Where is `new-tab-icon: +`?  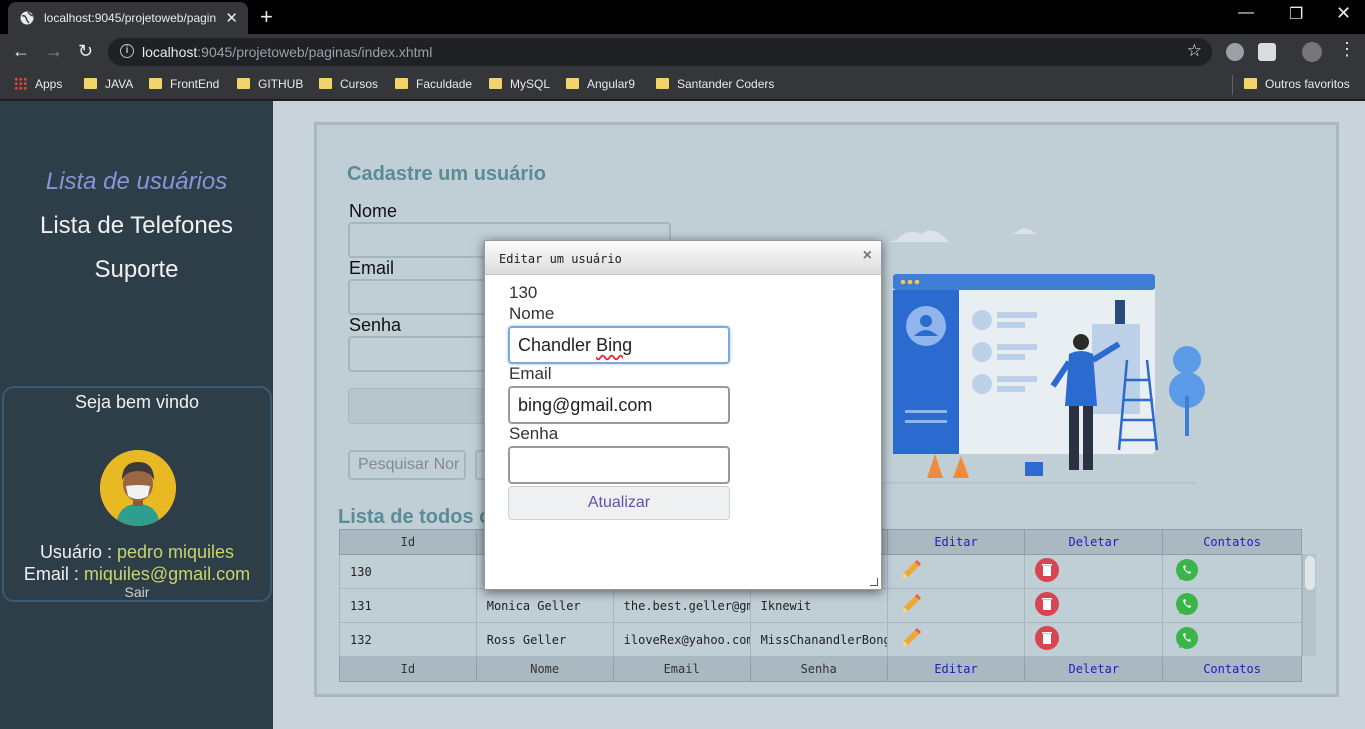 new-tab-icon: + is located at coordinates (266, 17).